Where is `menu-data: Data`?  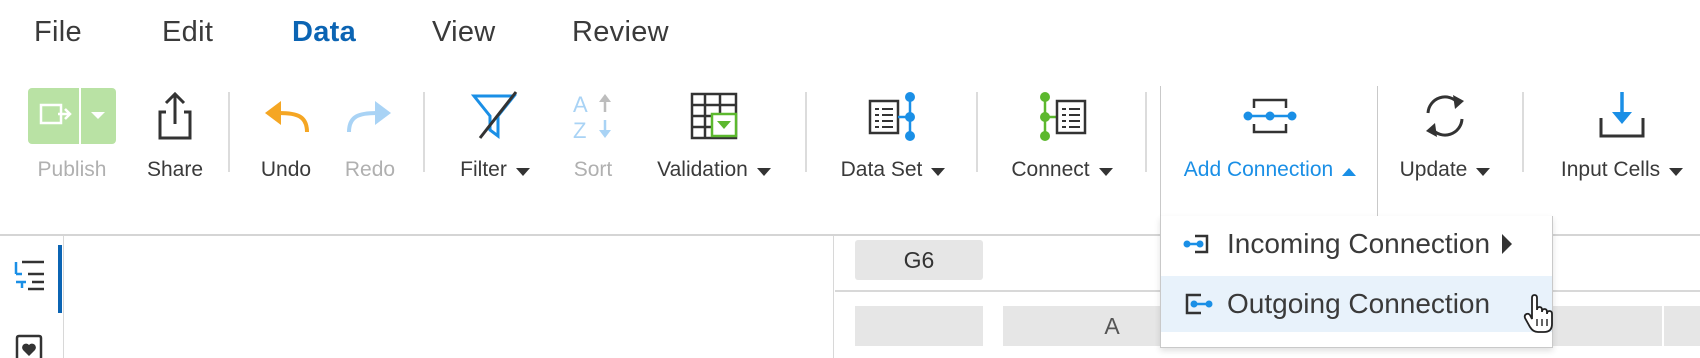 menu-data: Data is located at coordinates (324, 32).